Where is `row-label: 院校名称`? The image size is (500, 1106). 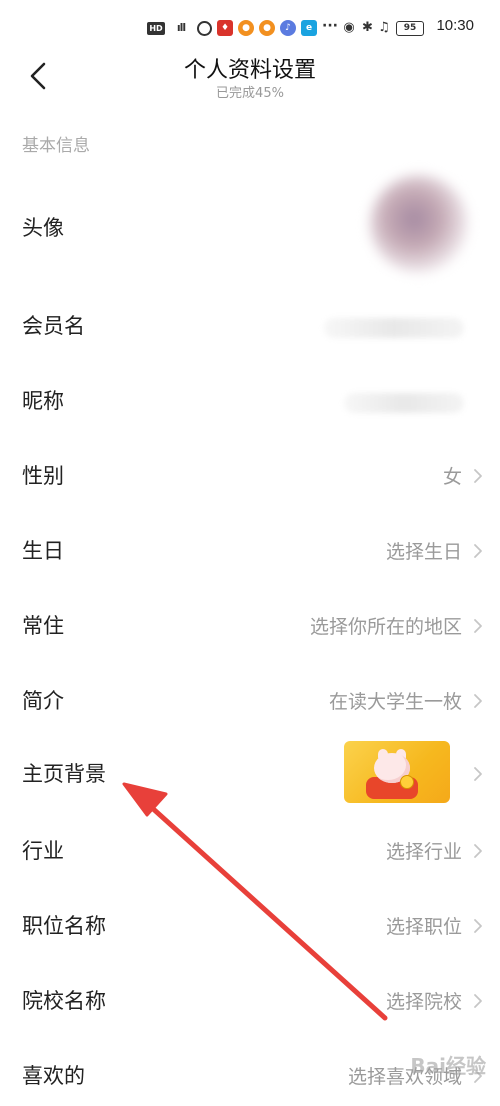
row-label: 院校名称 is located at coordinates (64, 1001).